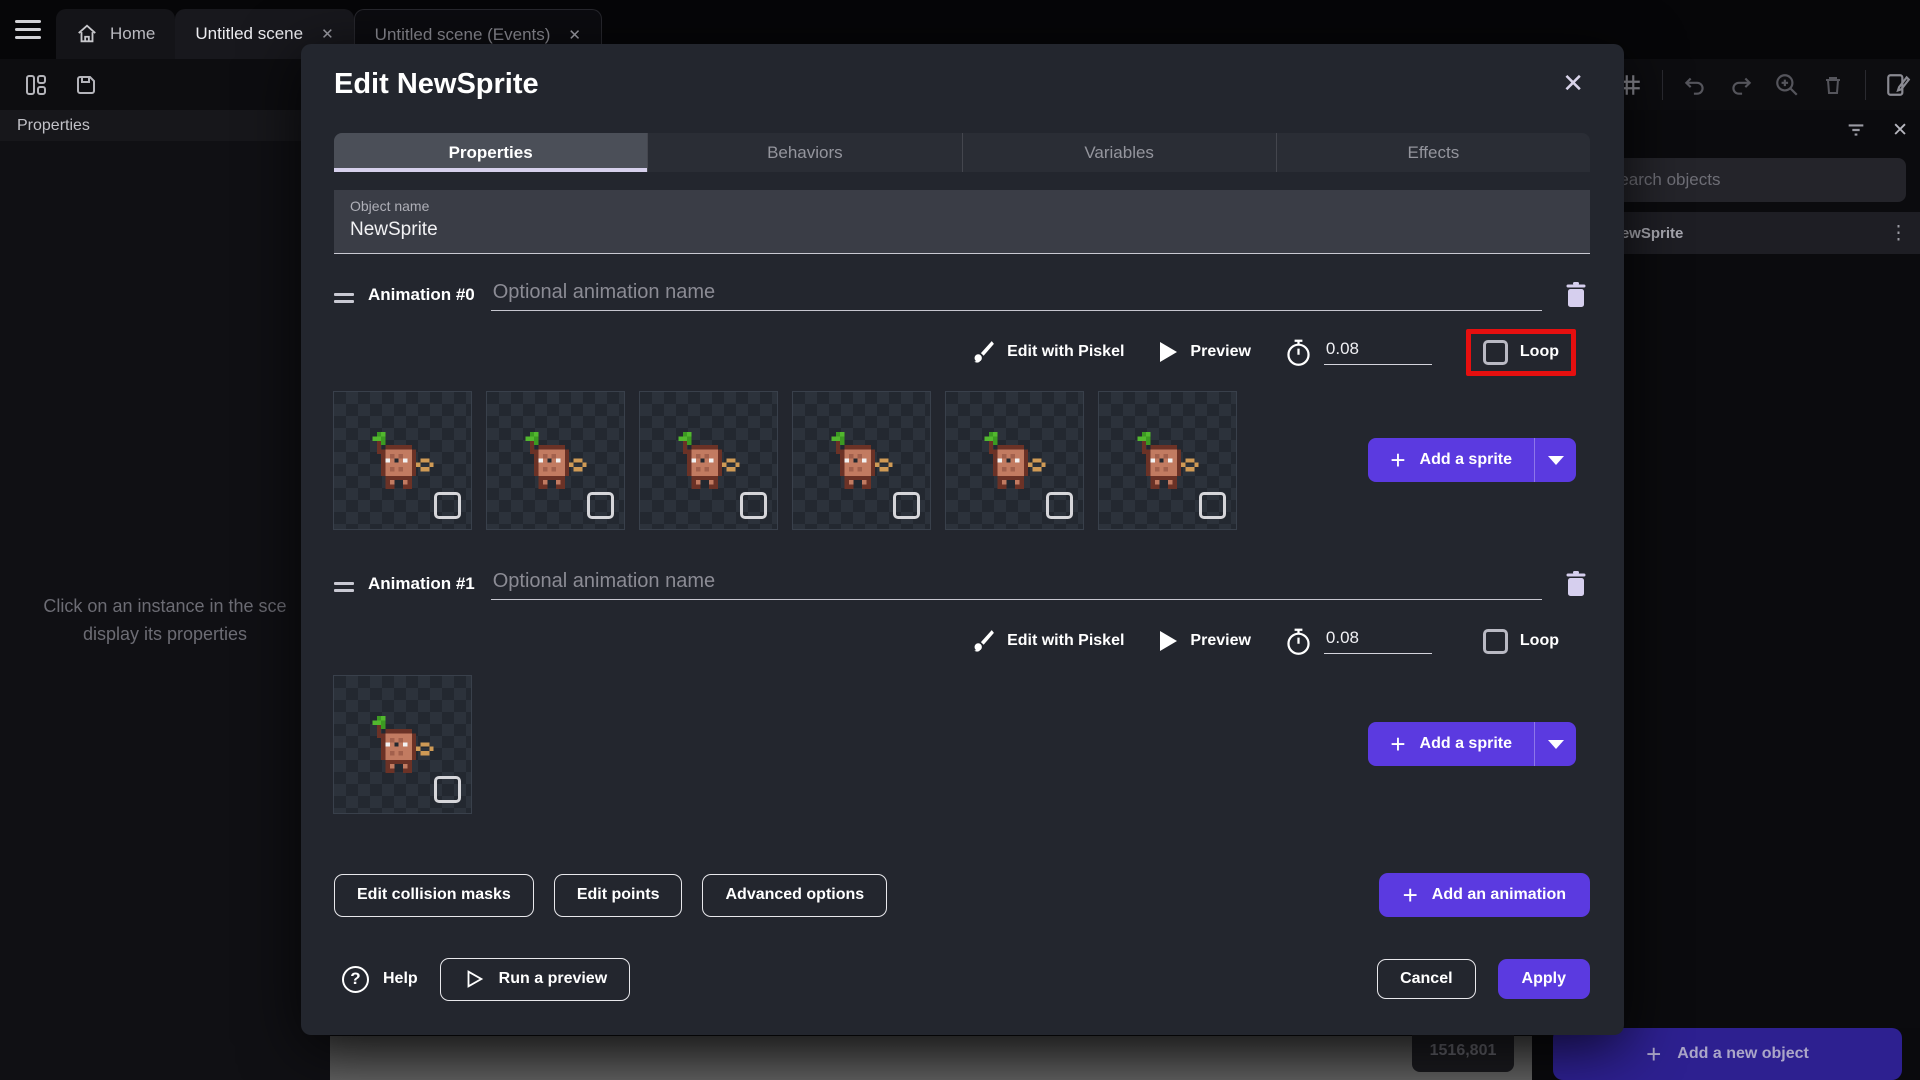 This screenshot has height=1080, width=1920. What do you see at coordinates (962, 222) in the screenshot?
I see `object-name-field: Object name NewSprite` at bounding box center [962, 222].